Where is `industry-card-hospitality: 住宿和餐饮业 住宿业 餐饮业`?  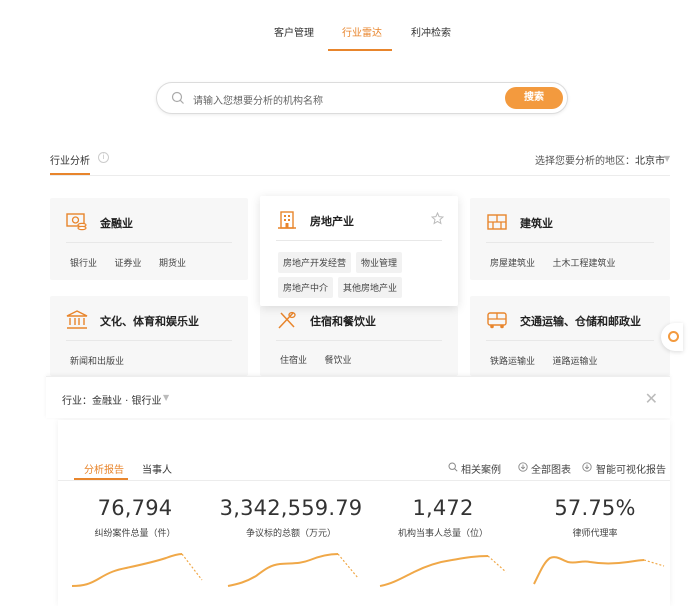 industry-card-hospitality: 住宿和餐饮业 住宿业 餐饮业 is located at coordinates (359, 341).